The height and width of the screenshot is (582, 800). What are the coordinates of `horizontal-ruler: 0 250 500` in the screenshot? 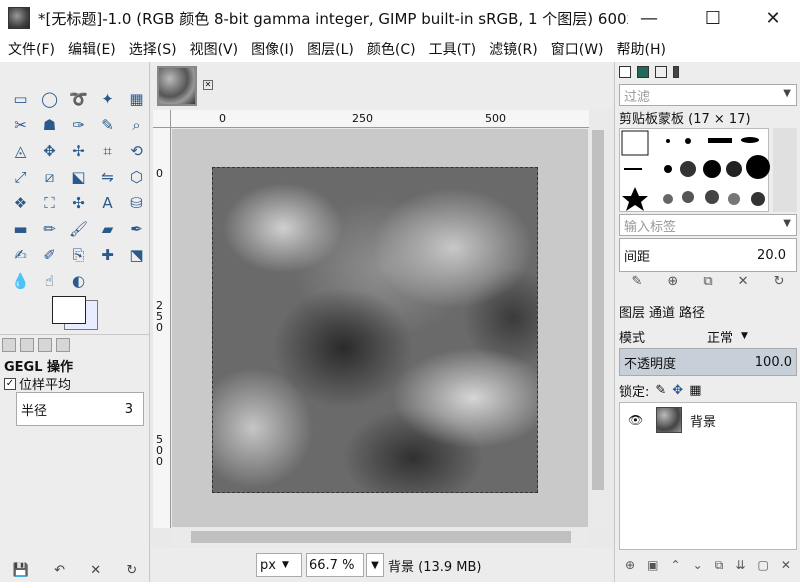 It's located at (380, 119).